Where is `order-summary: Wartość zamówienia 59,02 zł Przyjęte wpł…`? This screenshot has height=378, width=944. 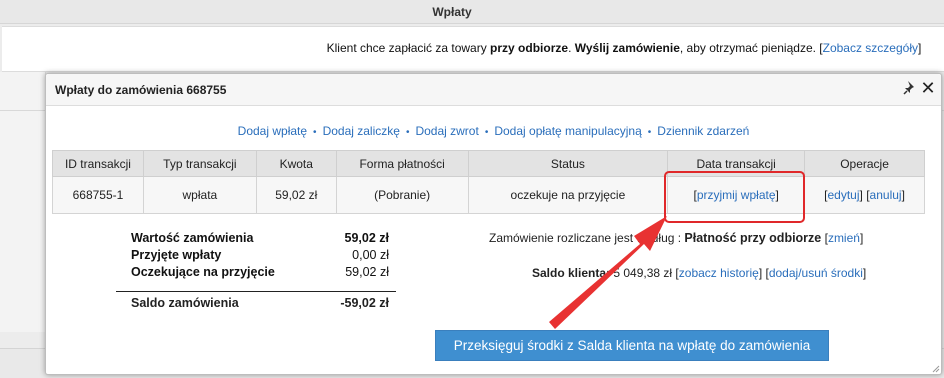 order-summary: Wartość zamówienia 59,02 zł Przyjęte wpł… is located at coordinates (261, 256).